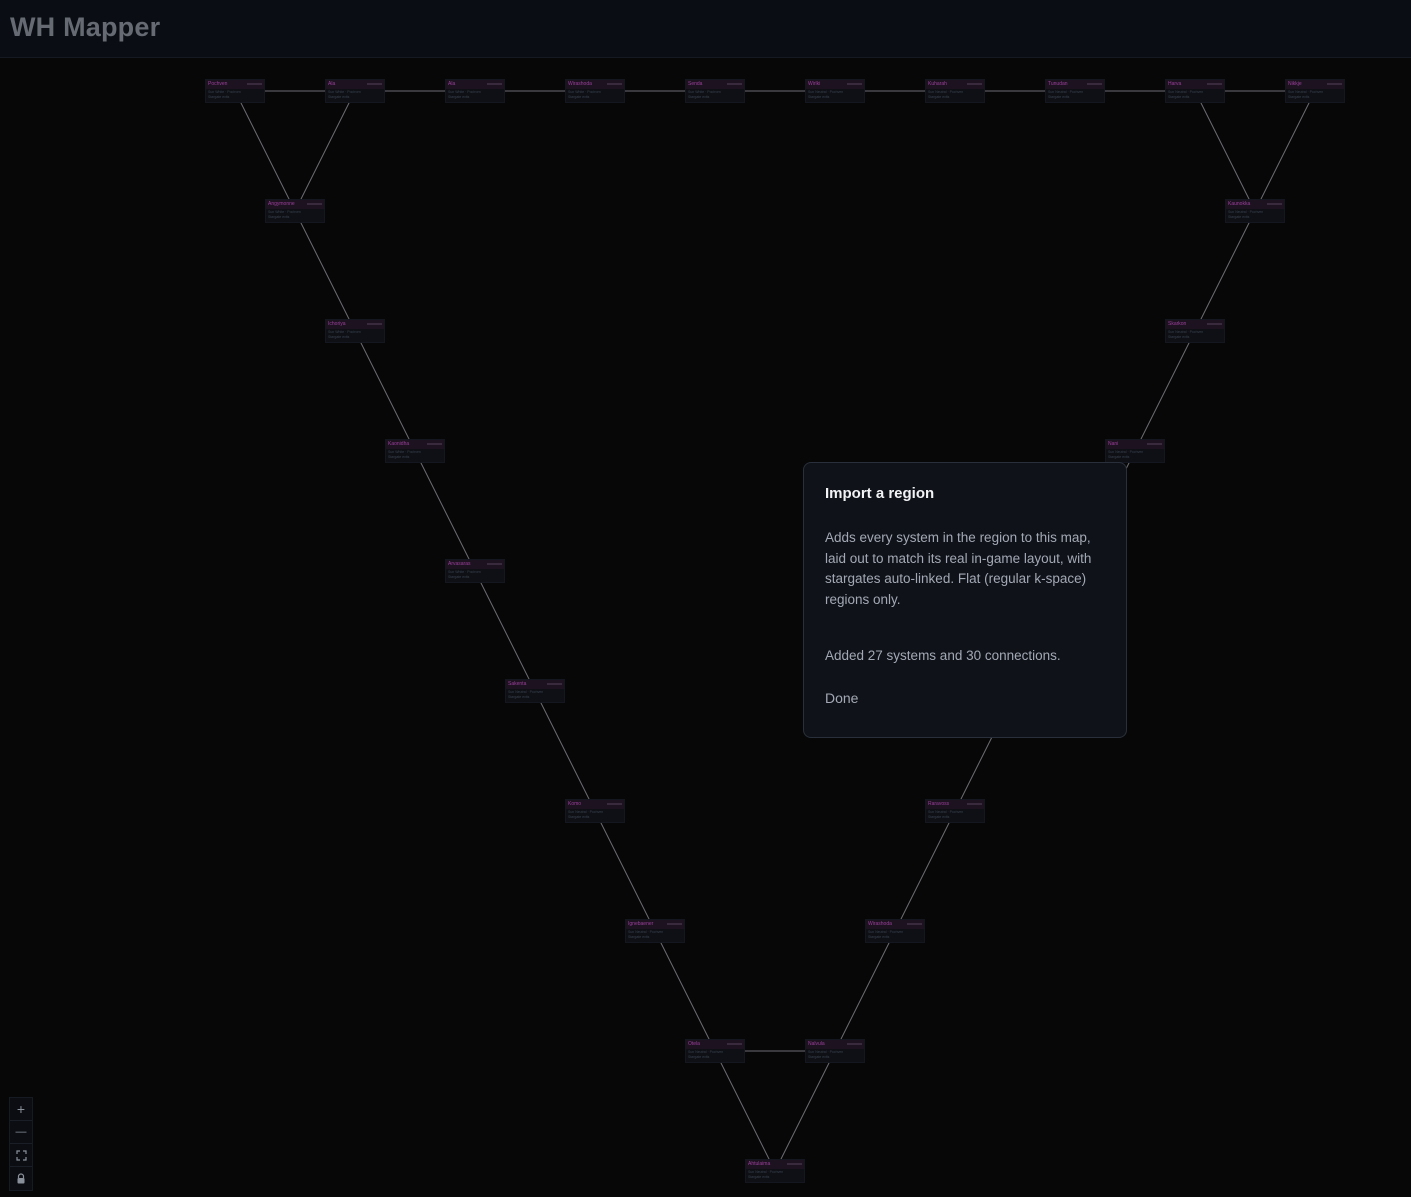  I want to click on zoom-out-button: —, so click(21, 1132).